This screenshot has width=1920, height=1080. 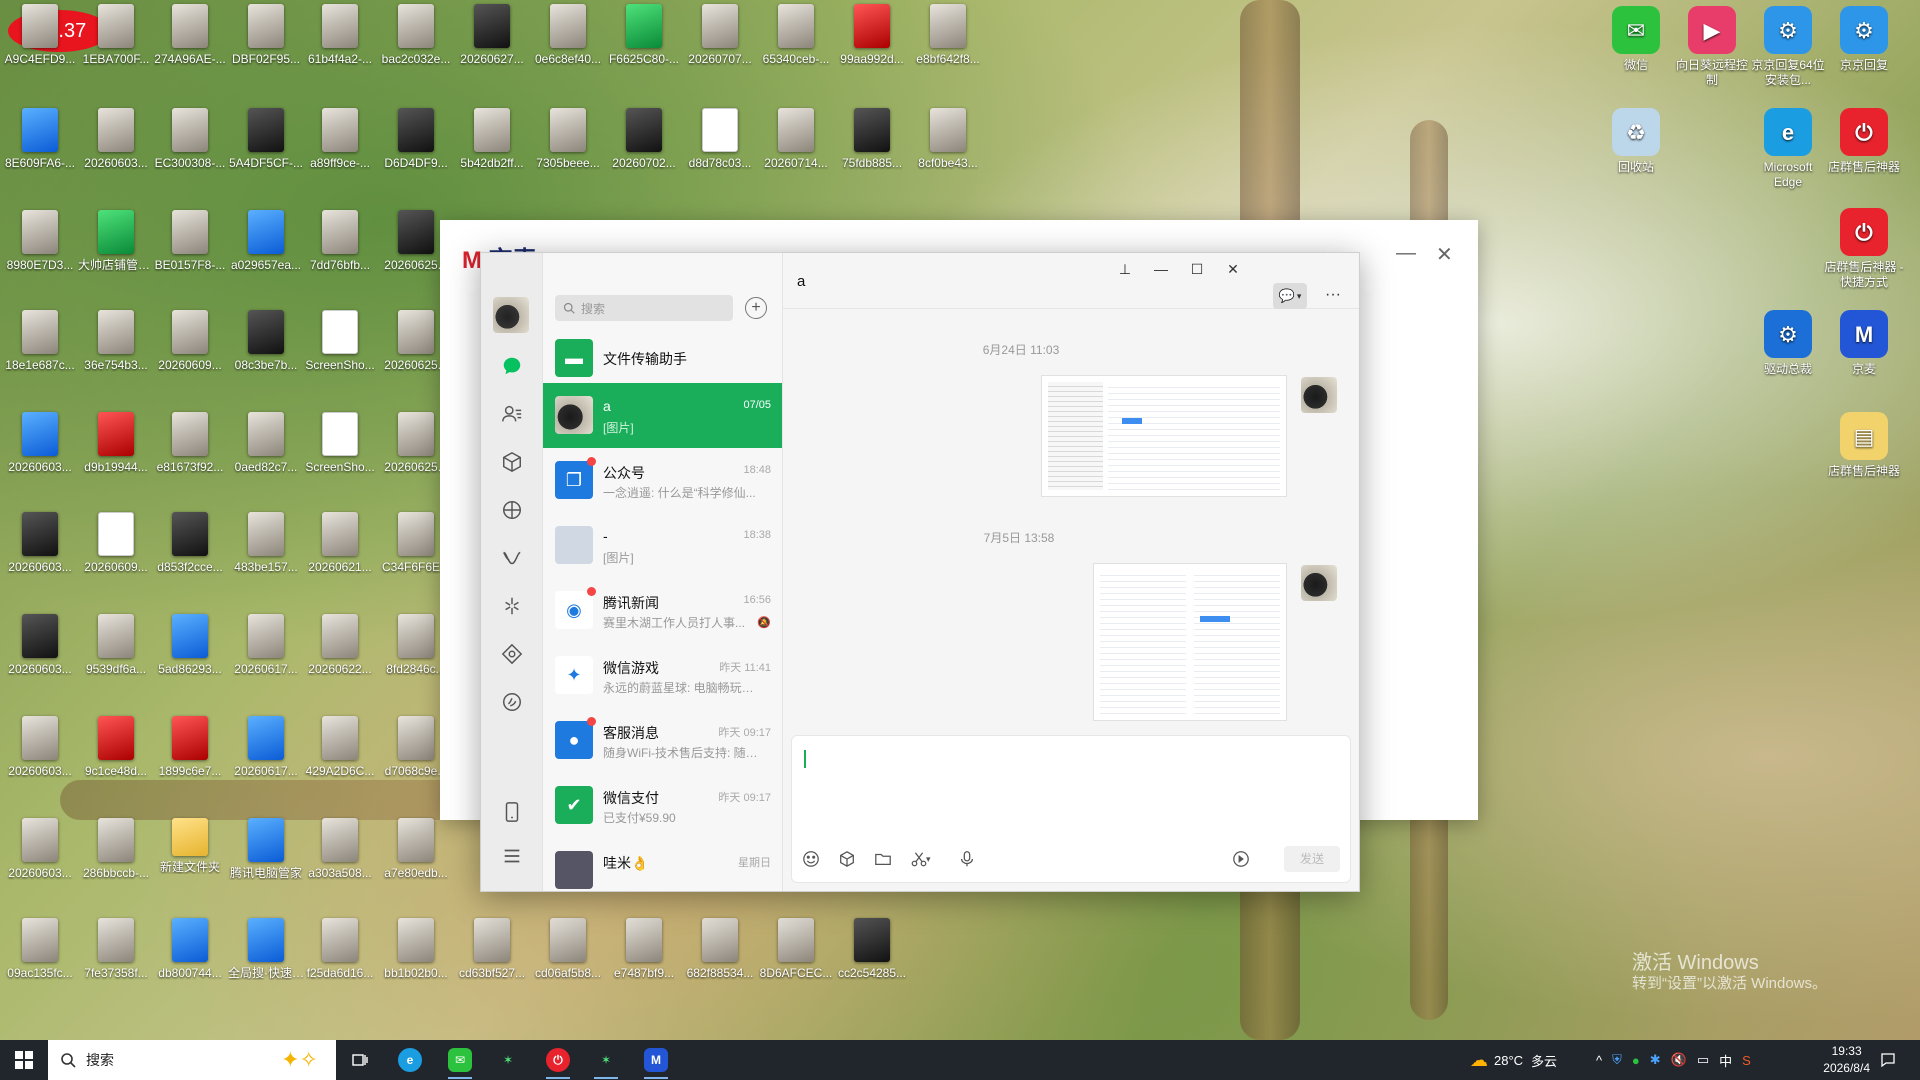 I want to click on my-avatar, so click(x=511, y=315).